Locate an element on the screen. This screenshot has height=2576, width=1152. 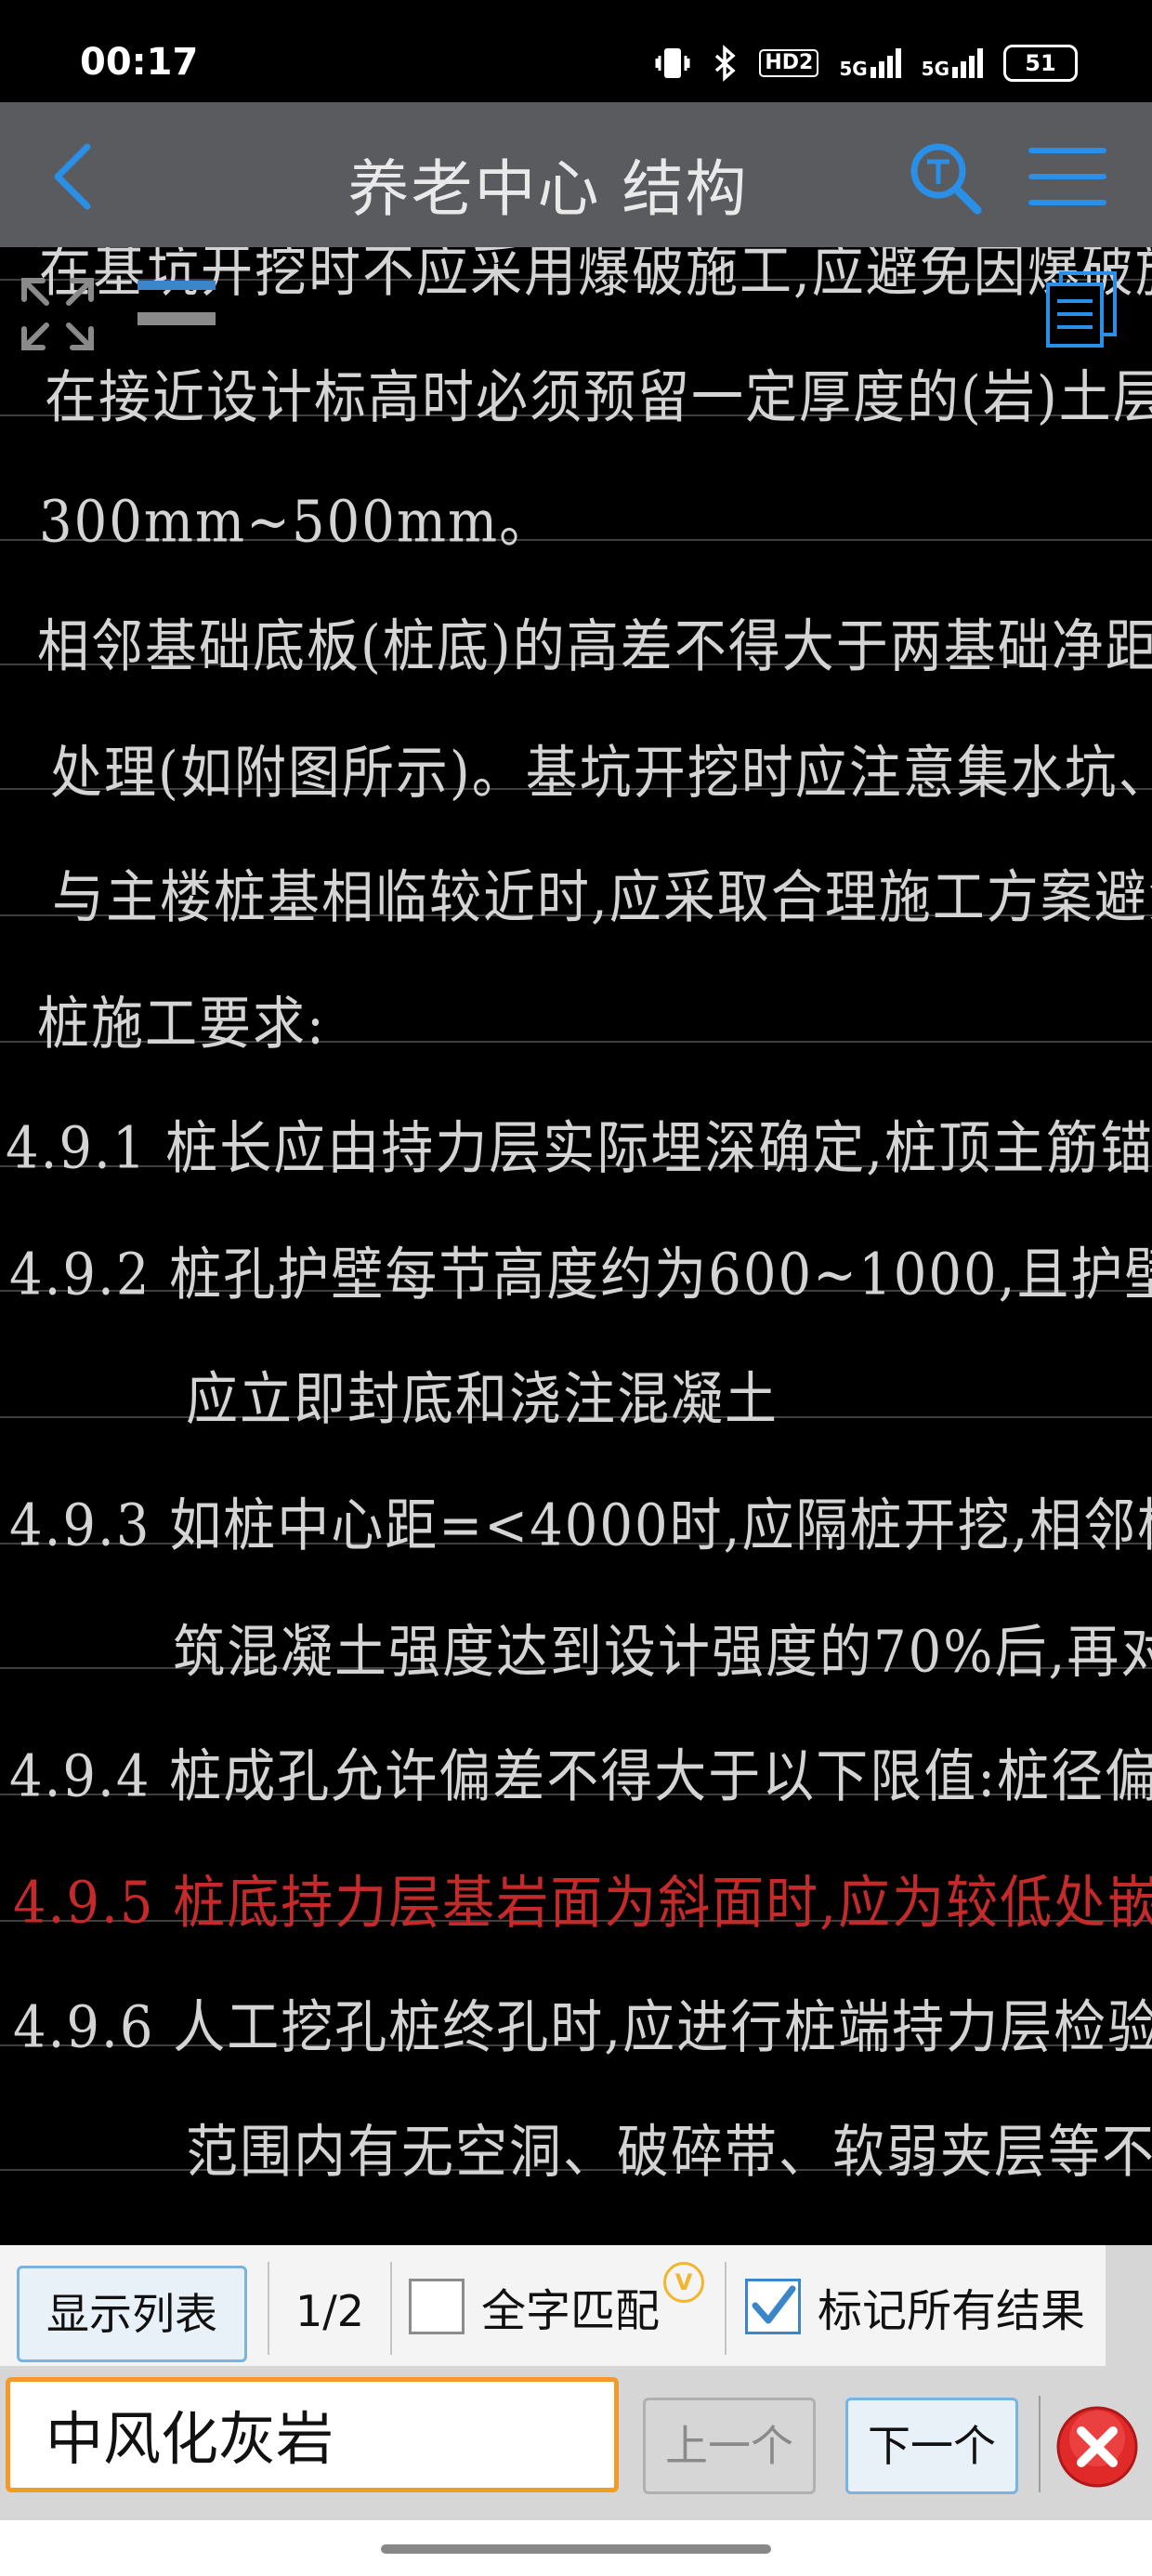
home-gesture-bar is located at coordinates (576, 2549).